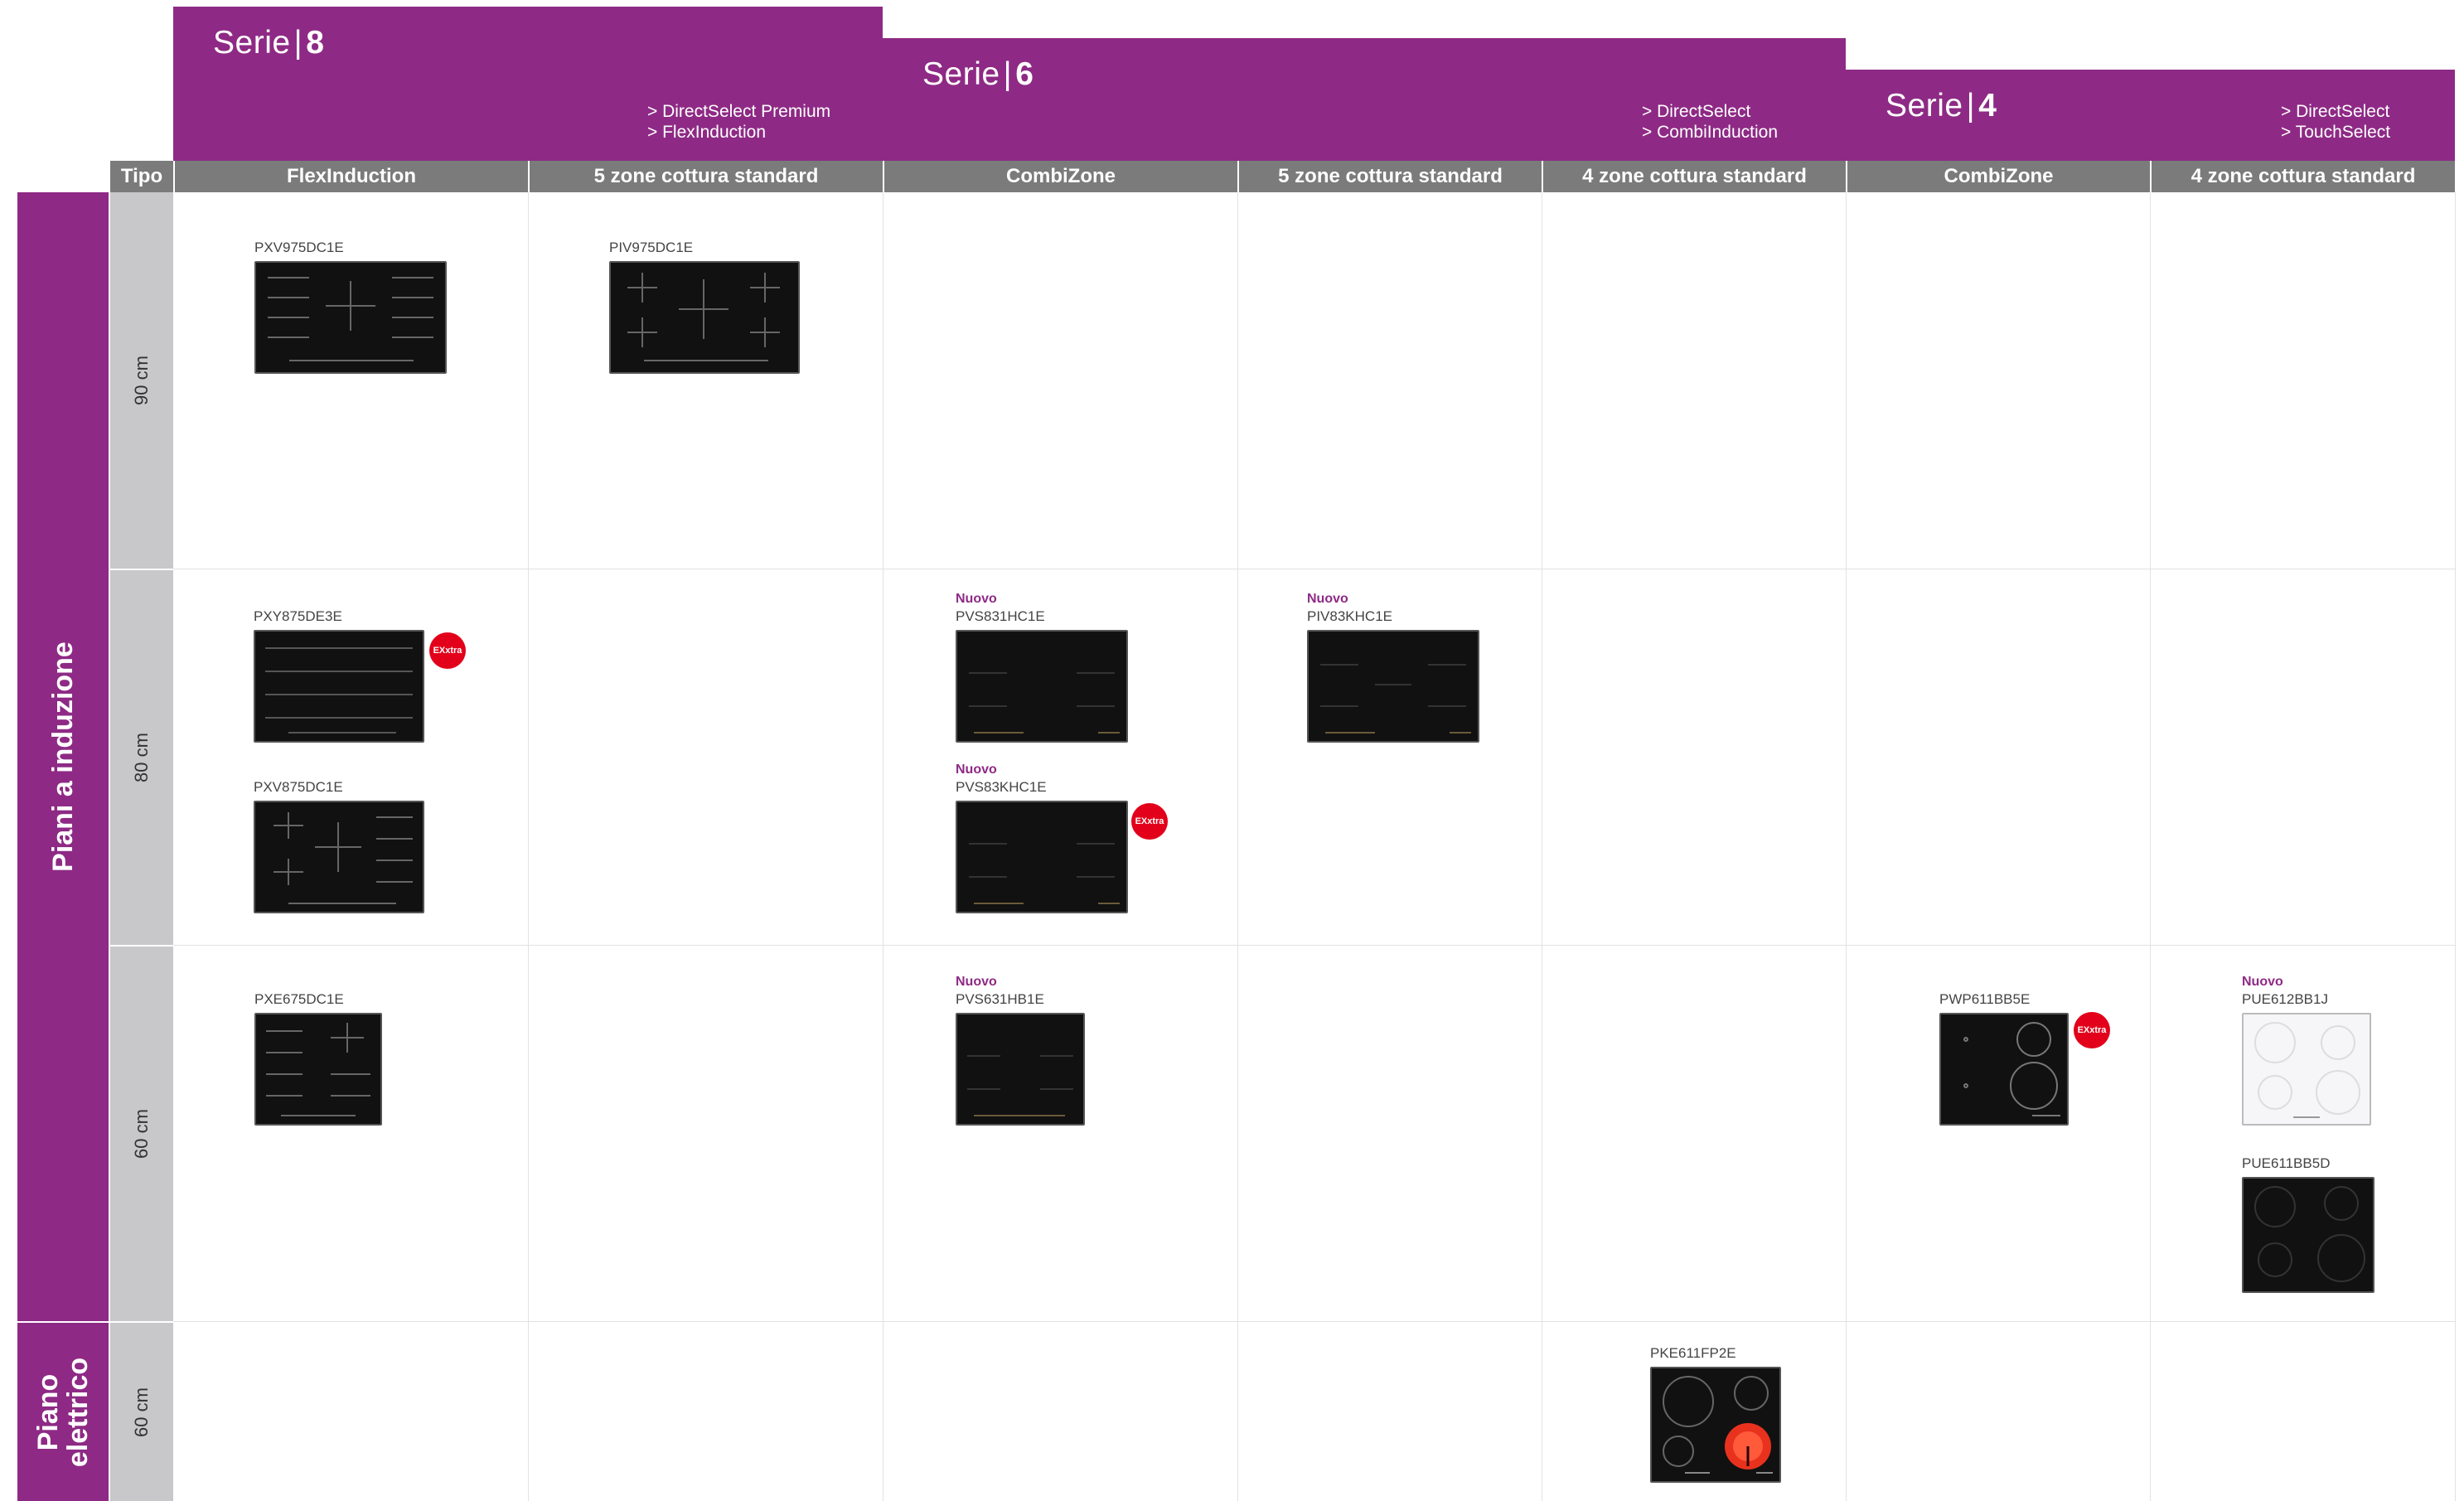  I want to click on series-features: > DirectSelect Premium > FlexInduction, so click(738, 122).